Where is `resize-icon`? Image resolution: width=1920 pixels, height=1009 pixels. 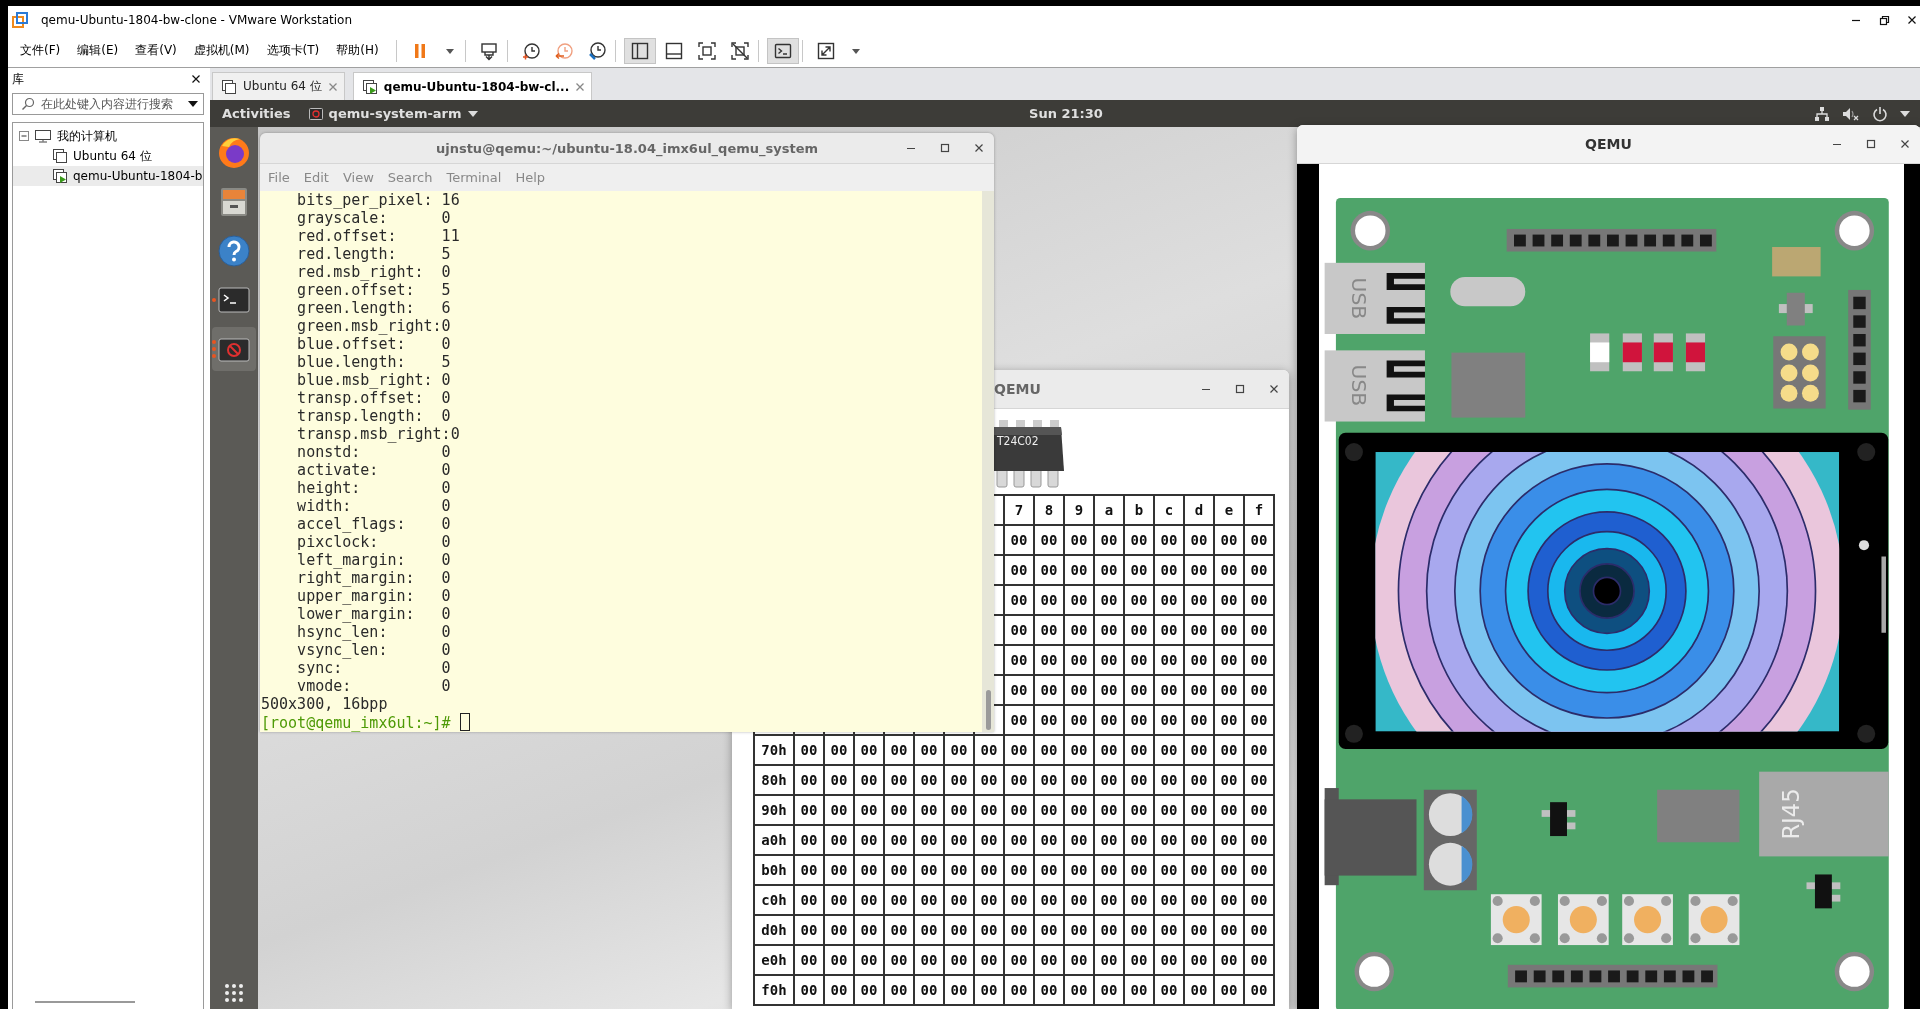 resize-icon is located at coordinates (825, 50).